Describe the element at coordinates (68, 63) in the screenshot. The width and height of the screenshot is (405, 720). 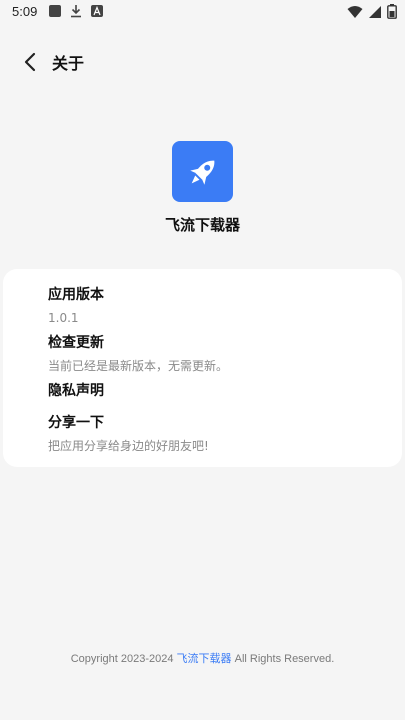
I see `page-title: 关于` at that location.